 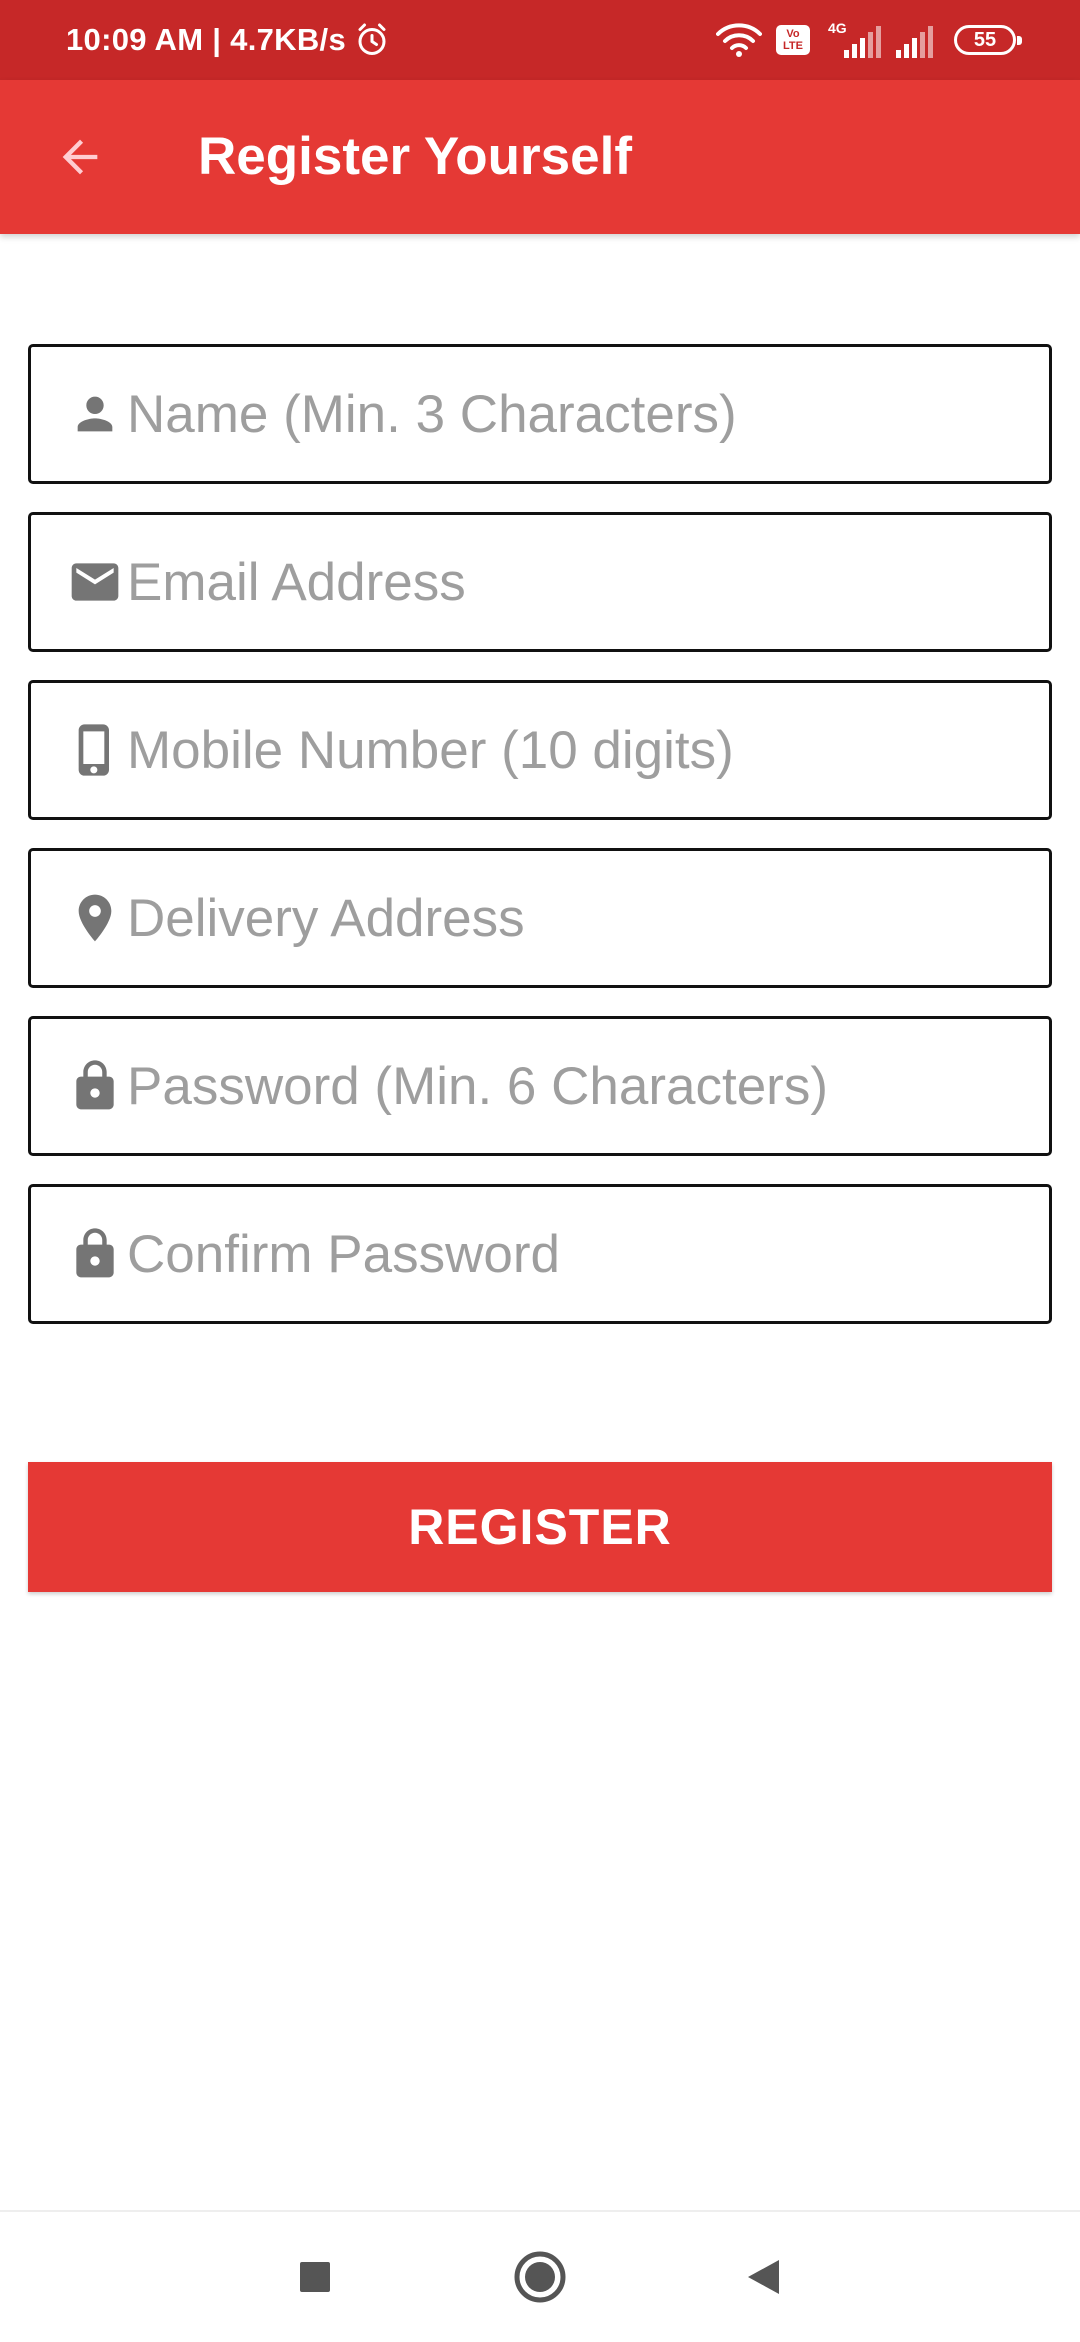 I want to click on status-time-speed: 10:09 AM | 4.7KB/s, so click(x=206, y=39).